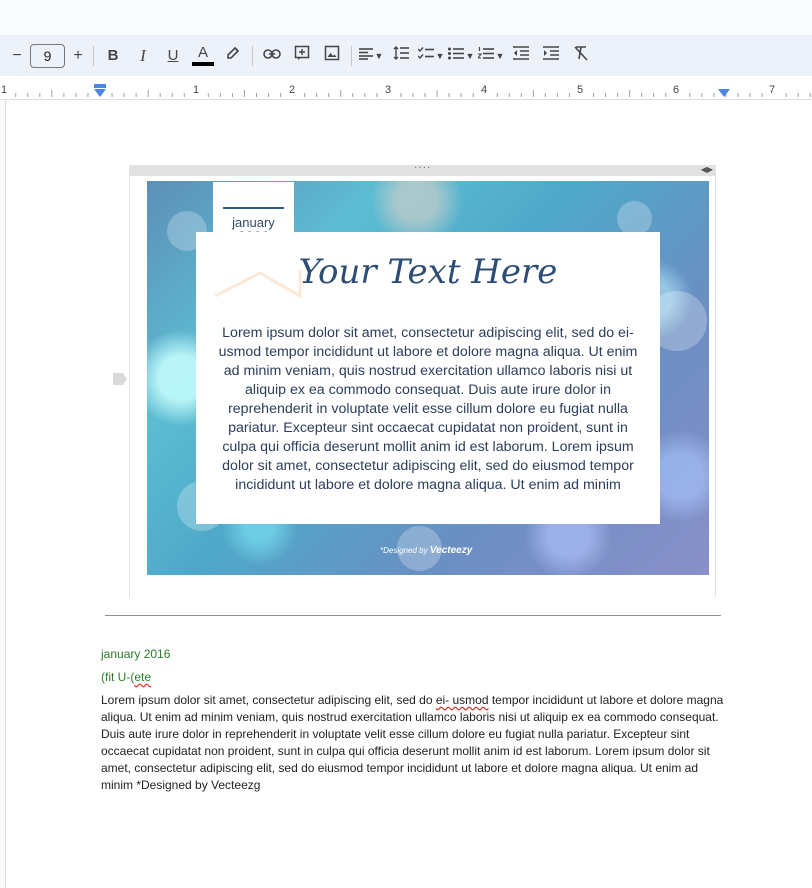 This screenshot has height=888, width=812. What do you see at coordinates (484, 90) in the screenshot?
I see `ruler-label: 4` at bounding box center [484, 90].